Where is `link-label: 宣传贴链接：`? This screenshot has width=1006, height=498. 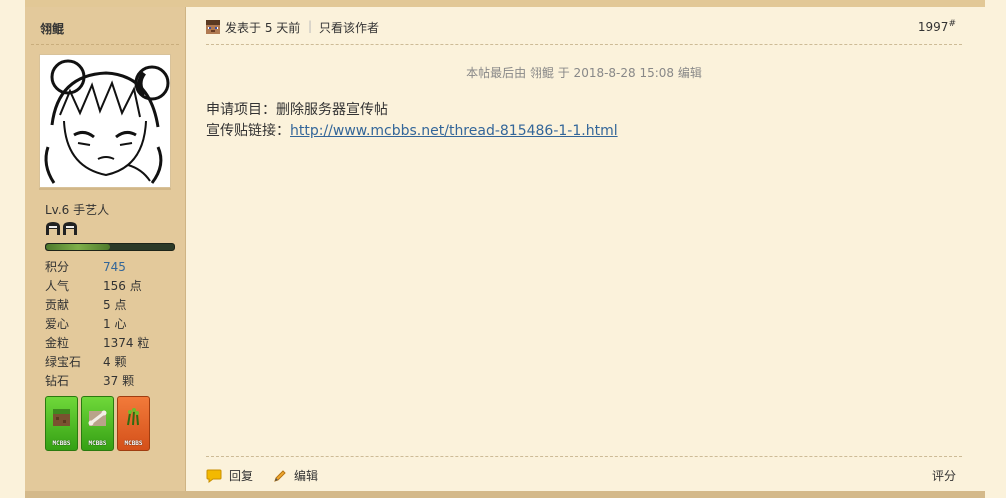 link-label: 宣传贴链接： is located at coordinates (248, 131).